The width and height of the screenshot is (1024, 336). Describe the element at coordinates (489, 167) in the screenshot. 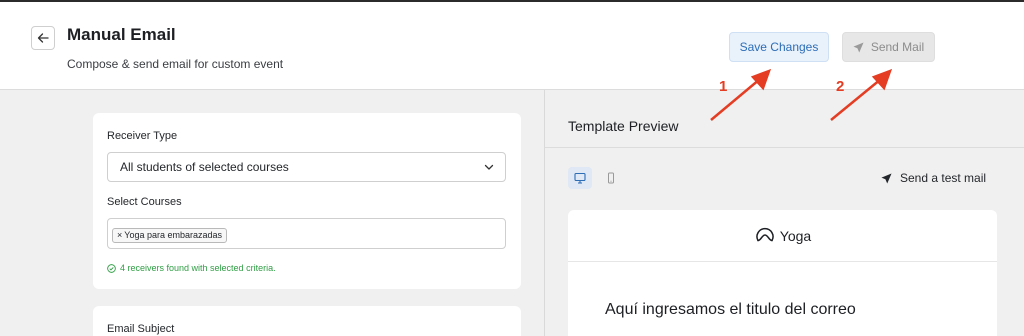

I see `chevron-down-icon` at that location.